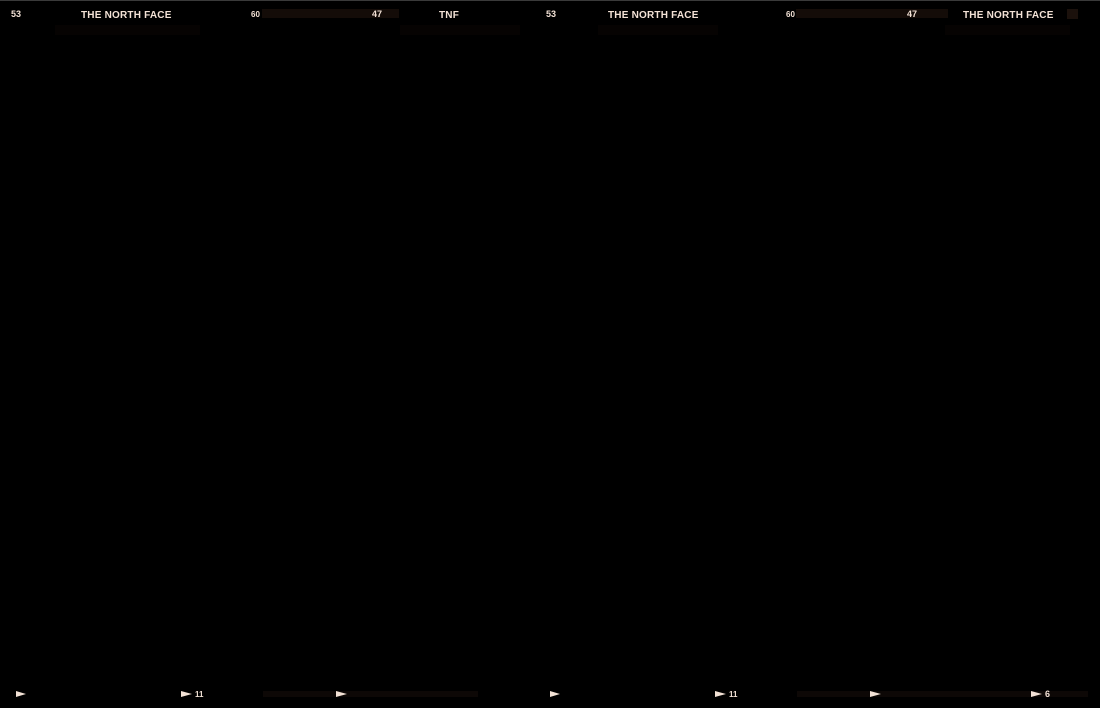 This screenshot has height=708, width=1100. Describe the element at coordinates (1048, 694) in the screenshot. I see `frame-label: 6` at that location.